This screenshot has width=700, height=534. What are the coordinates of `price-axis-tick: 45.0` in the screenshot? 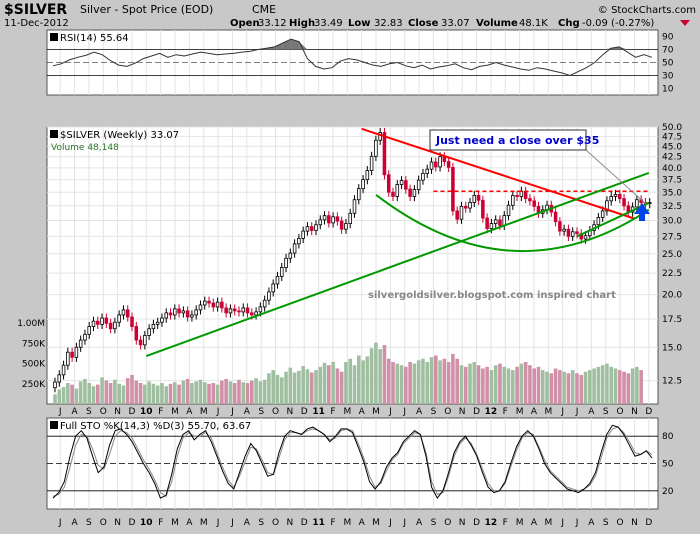 It's located at (672, 147).